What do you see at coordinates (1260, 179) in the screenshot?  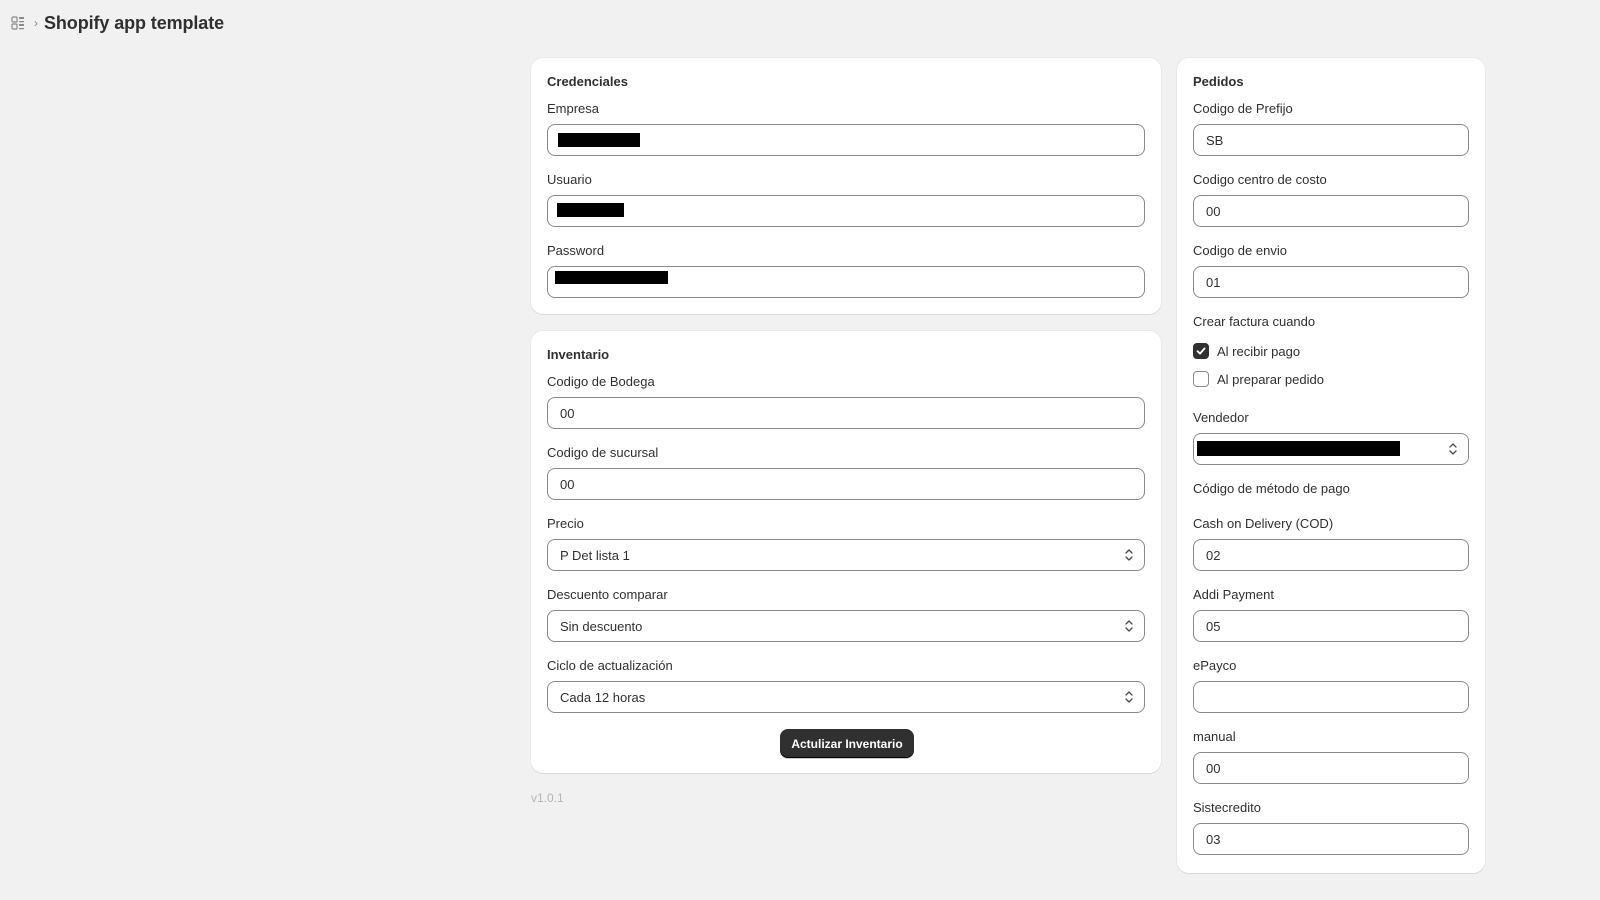 I see `centro-costo-label: Codigo centro de costo` at bounding box center [1260, 179].